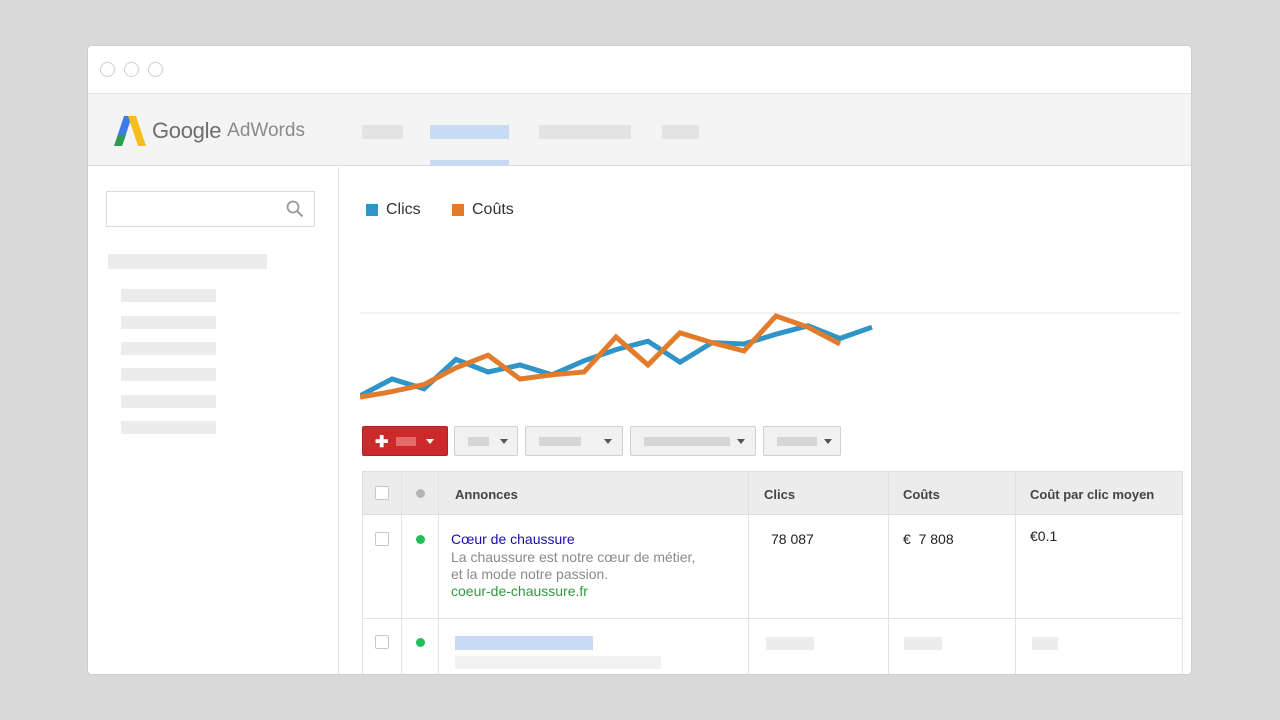 The width and height of the screenshot is (1280, 720). What do you see at coordinates (601, 356) in the screenshot?
I see `series-line-couts` at bounding box center [601, 356].